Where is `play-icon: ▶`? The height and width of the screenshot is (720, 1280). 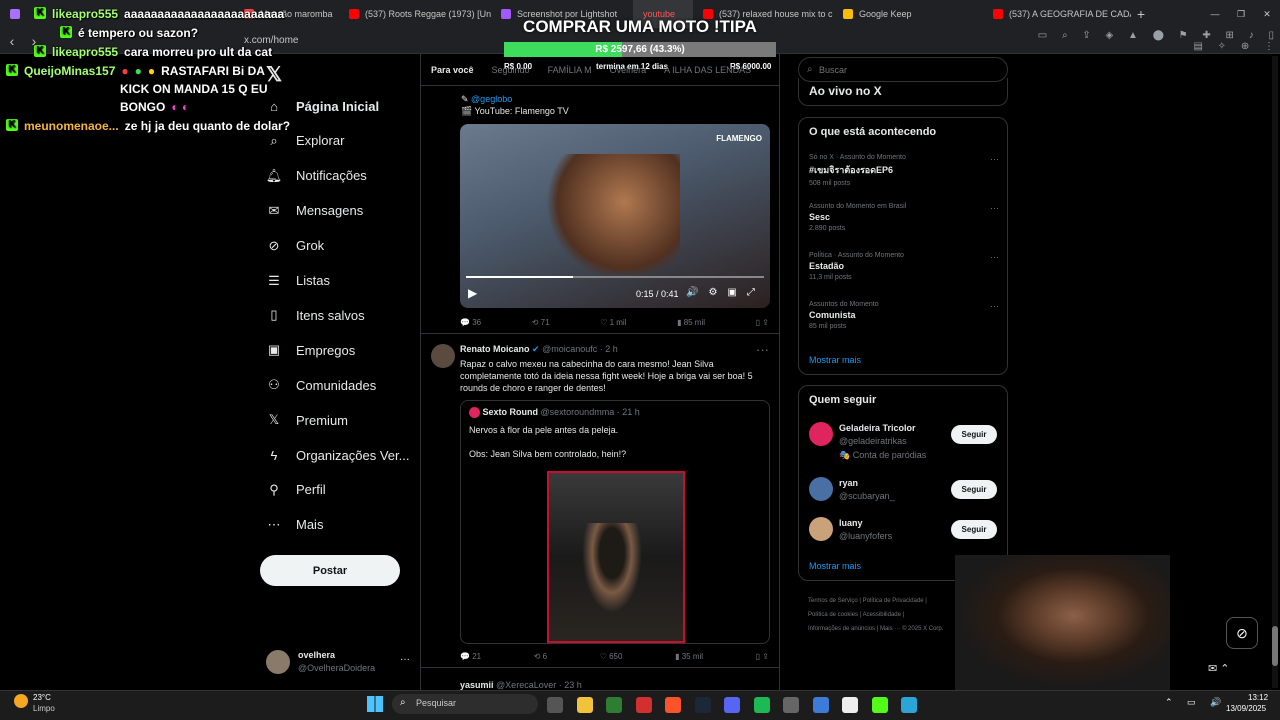
play-icon: ▶ is located at coordinates (472, 293).